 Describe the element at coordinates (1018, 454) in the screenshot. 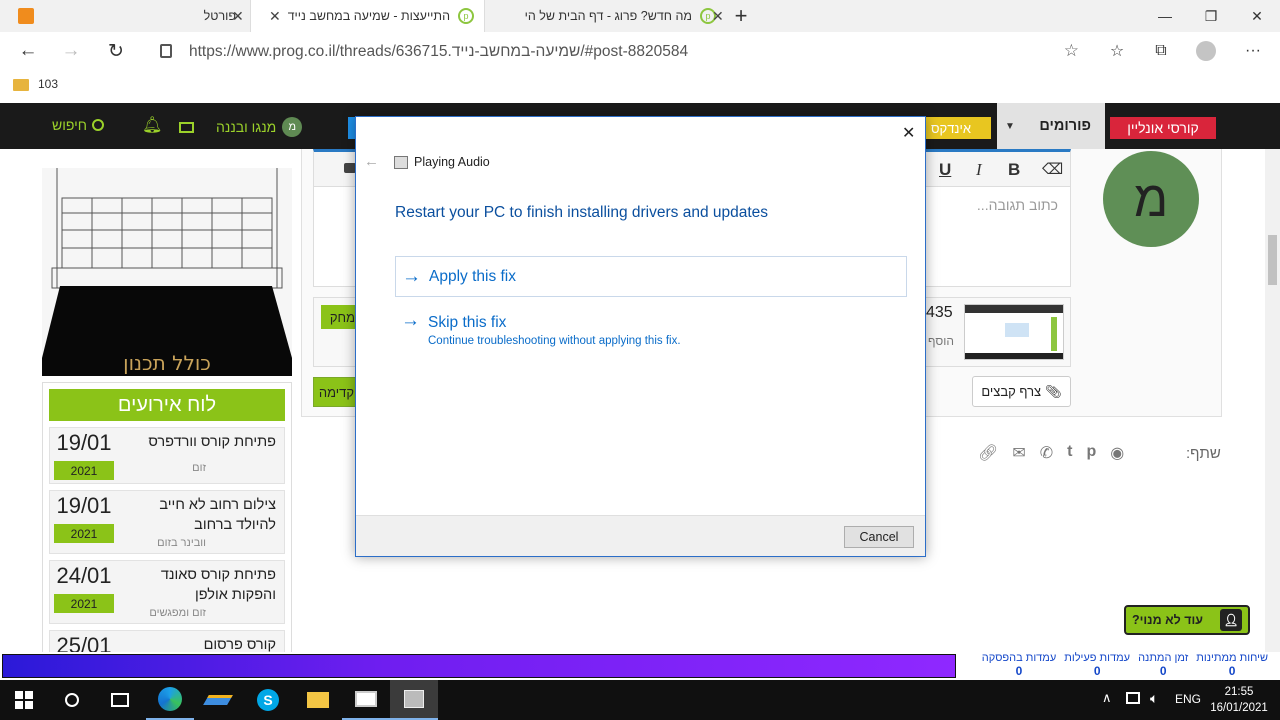

I see `email-icon: ✉︎` at that location.